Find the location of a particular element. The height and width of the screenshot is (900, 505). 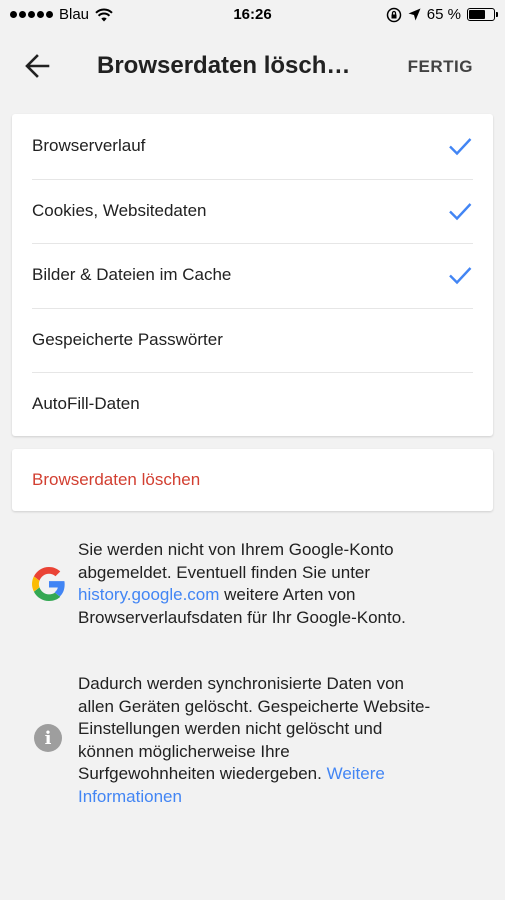

clear-browsing-data-button: Browserdaten löschen is located at coordinates (252, 480).